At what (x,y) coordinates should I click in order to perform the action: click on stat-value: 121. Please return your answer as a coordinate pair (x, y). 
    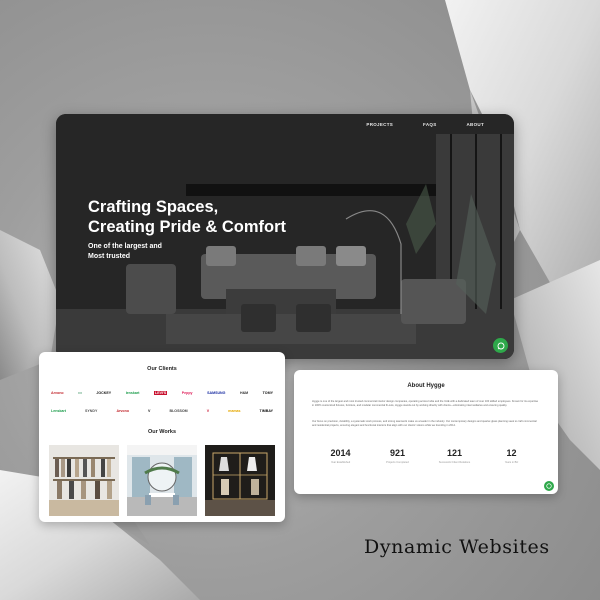
    Looking at the image, I should click on (454, 453).